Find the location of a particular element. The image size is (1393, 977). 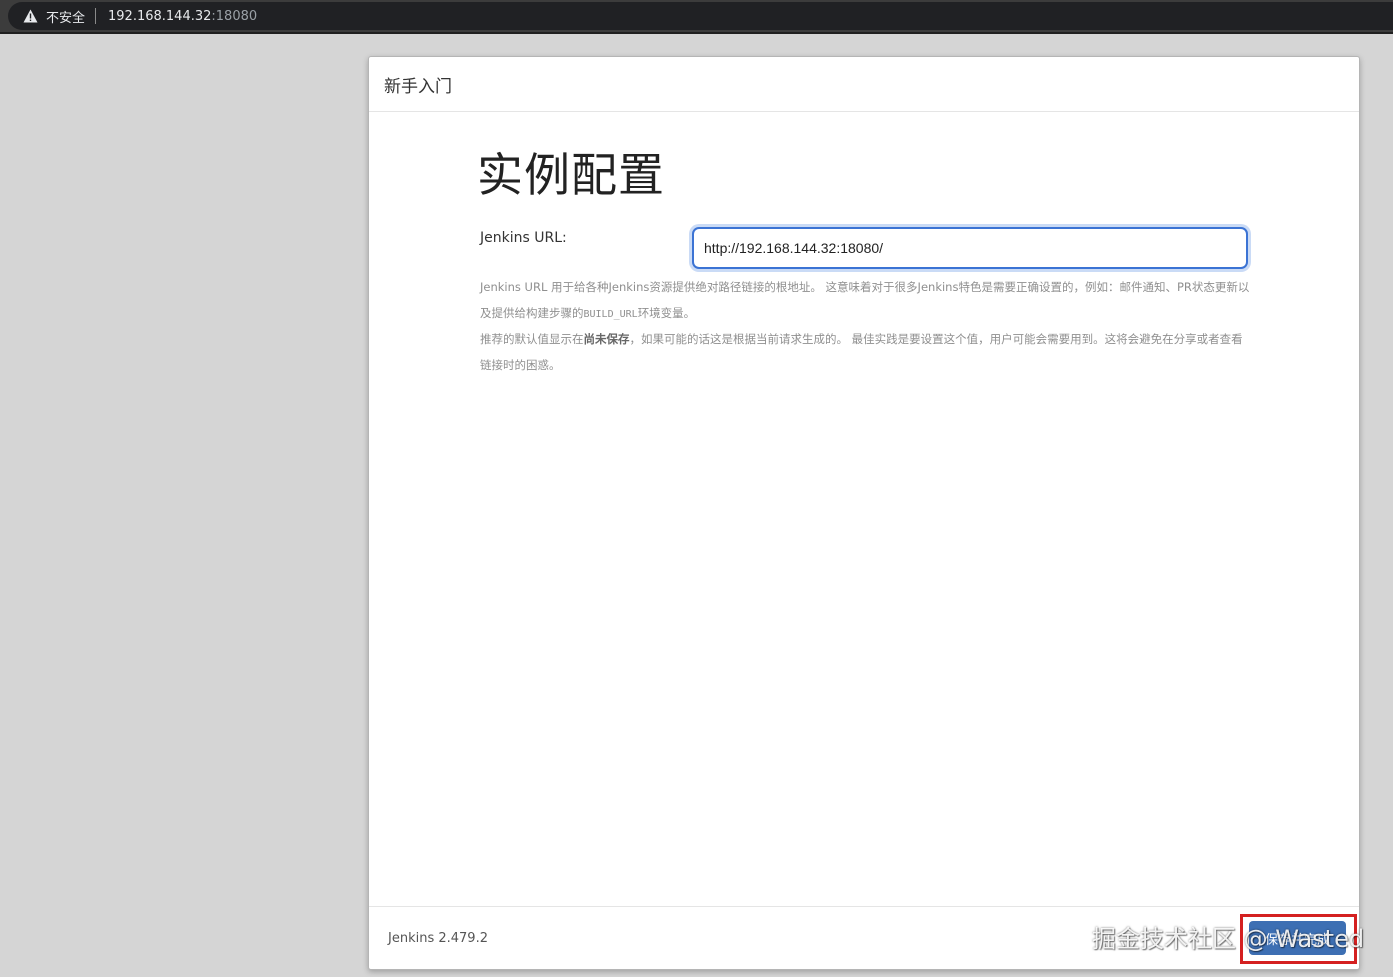

dialog-title: 新手入门 is located at coordinates (418, 86).